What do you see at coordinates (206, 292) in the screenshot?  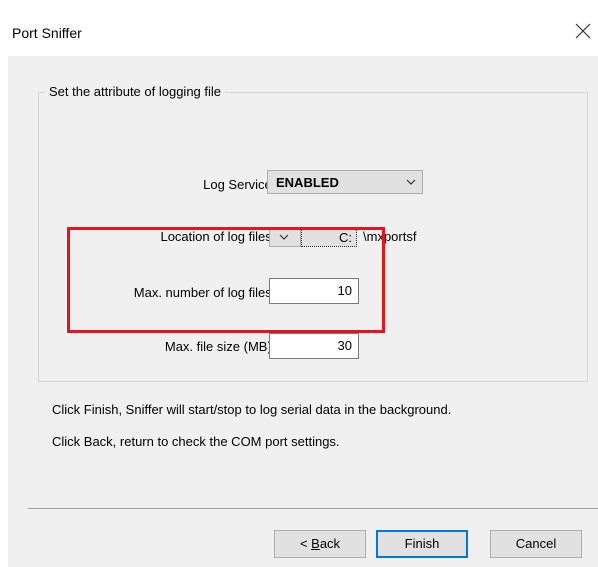 I see `max-files-label: Max. number of log files :` at bounding box center [206, 292].